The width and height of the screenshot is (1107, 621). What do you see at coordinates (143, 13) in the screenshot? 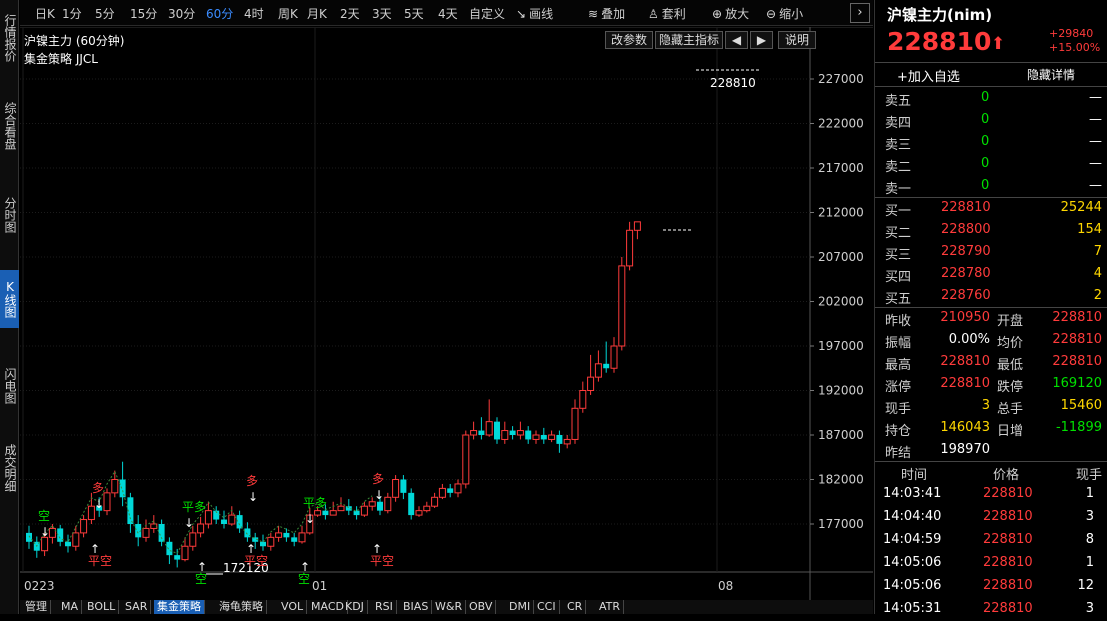
I see `period-3: 15分` at bounding box center [143, 13].